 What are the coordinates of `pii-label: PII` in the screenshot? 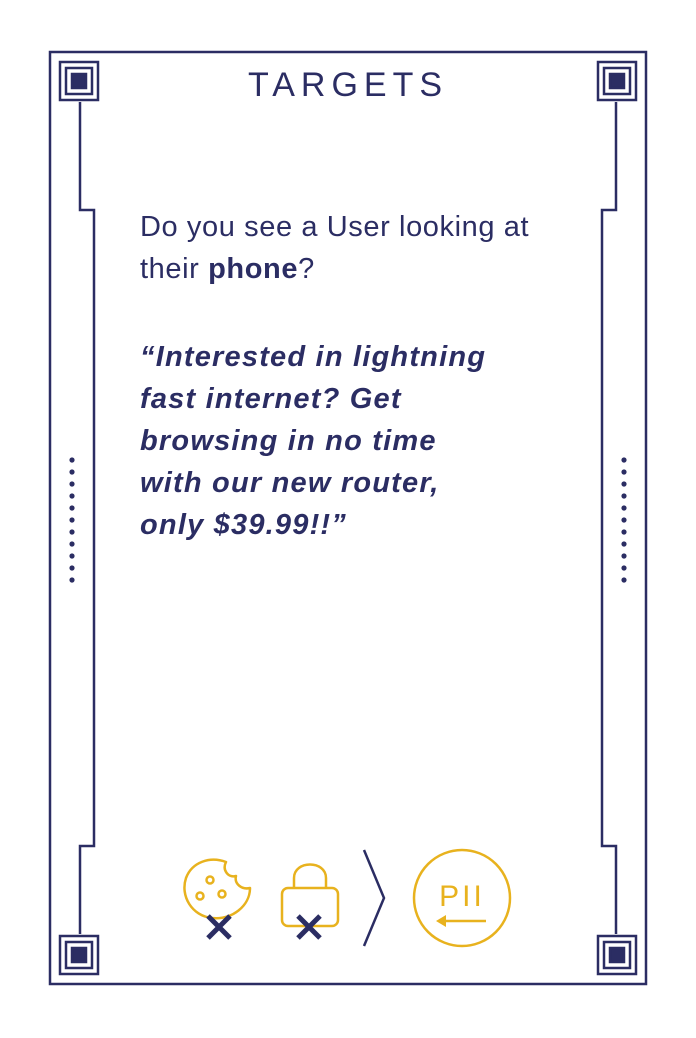 It's located at (462, 896).